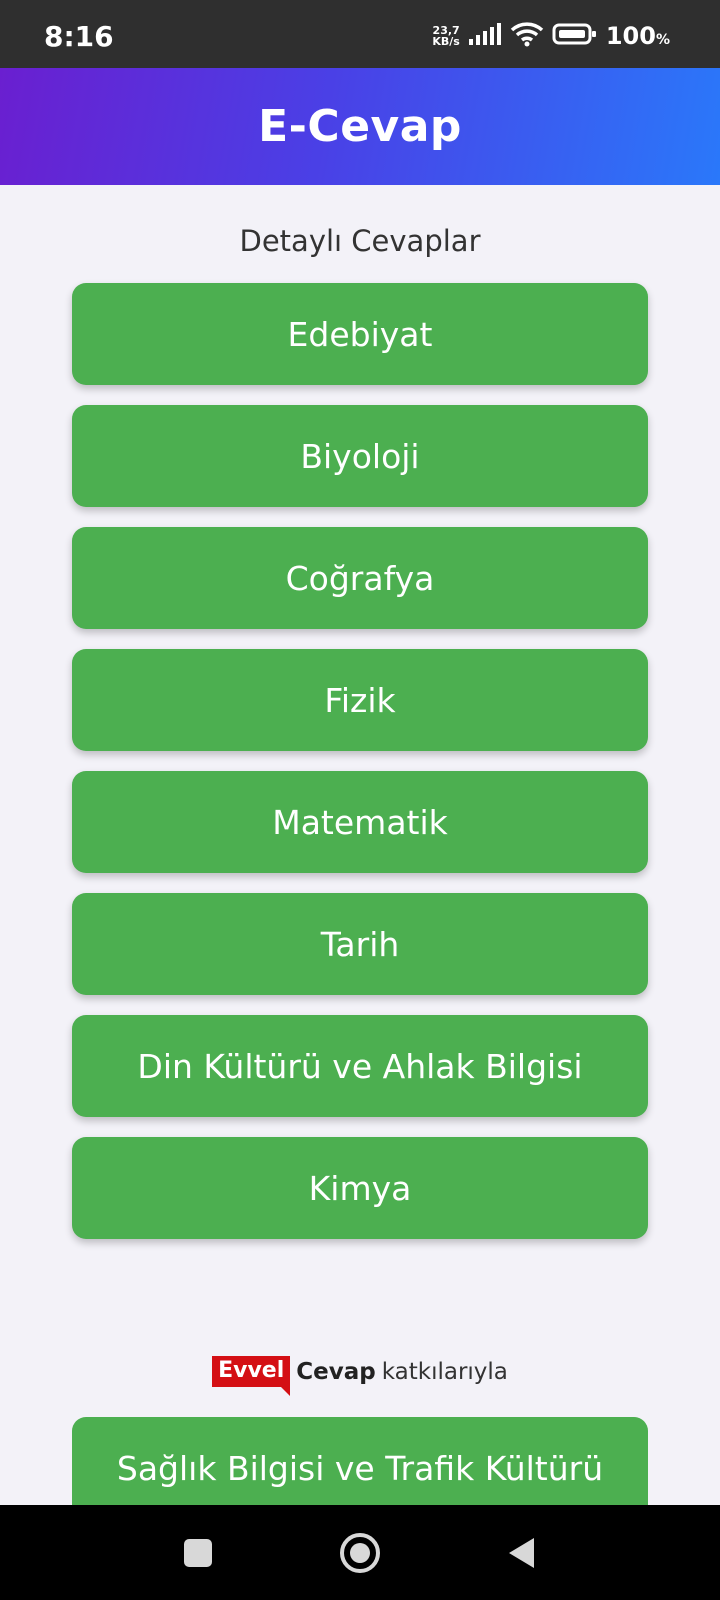 Image resolution: width=720 pixels, height=1600 pixels. I want to click on app-title: E-Cevap, so click(360, 126).